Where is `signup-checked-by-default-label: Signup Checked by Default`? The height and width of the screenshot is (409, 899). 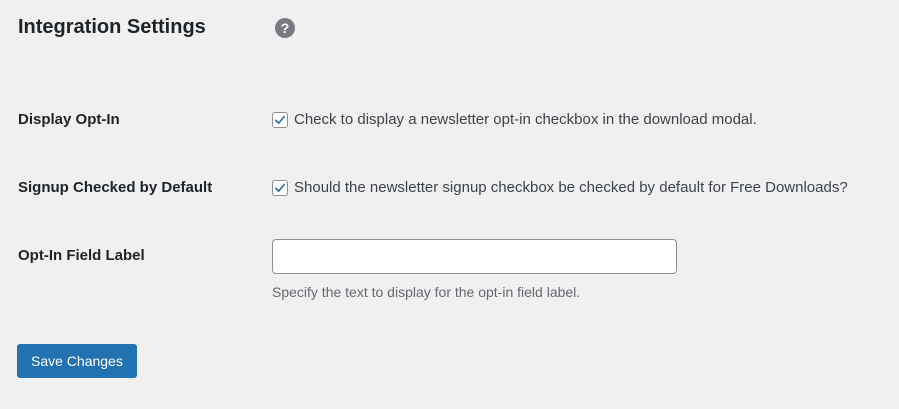
signup-checked-by-default-label: Signup Checked by Default is located at coordinates (115, 187).